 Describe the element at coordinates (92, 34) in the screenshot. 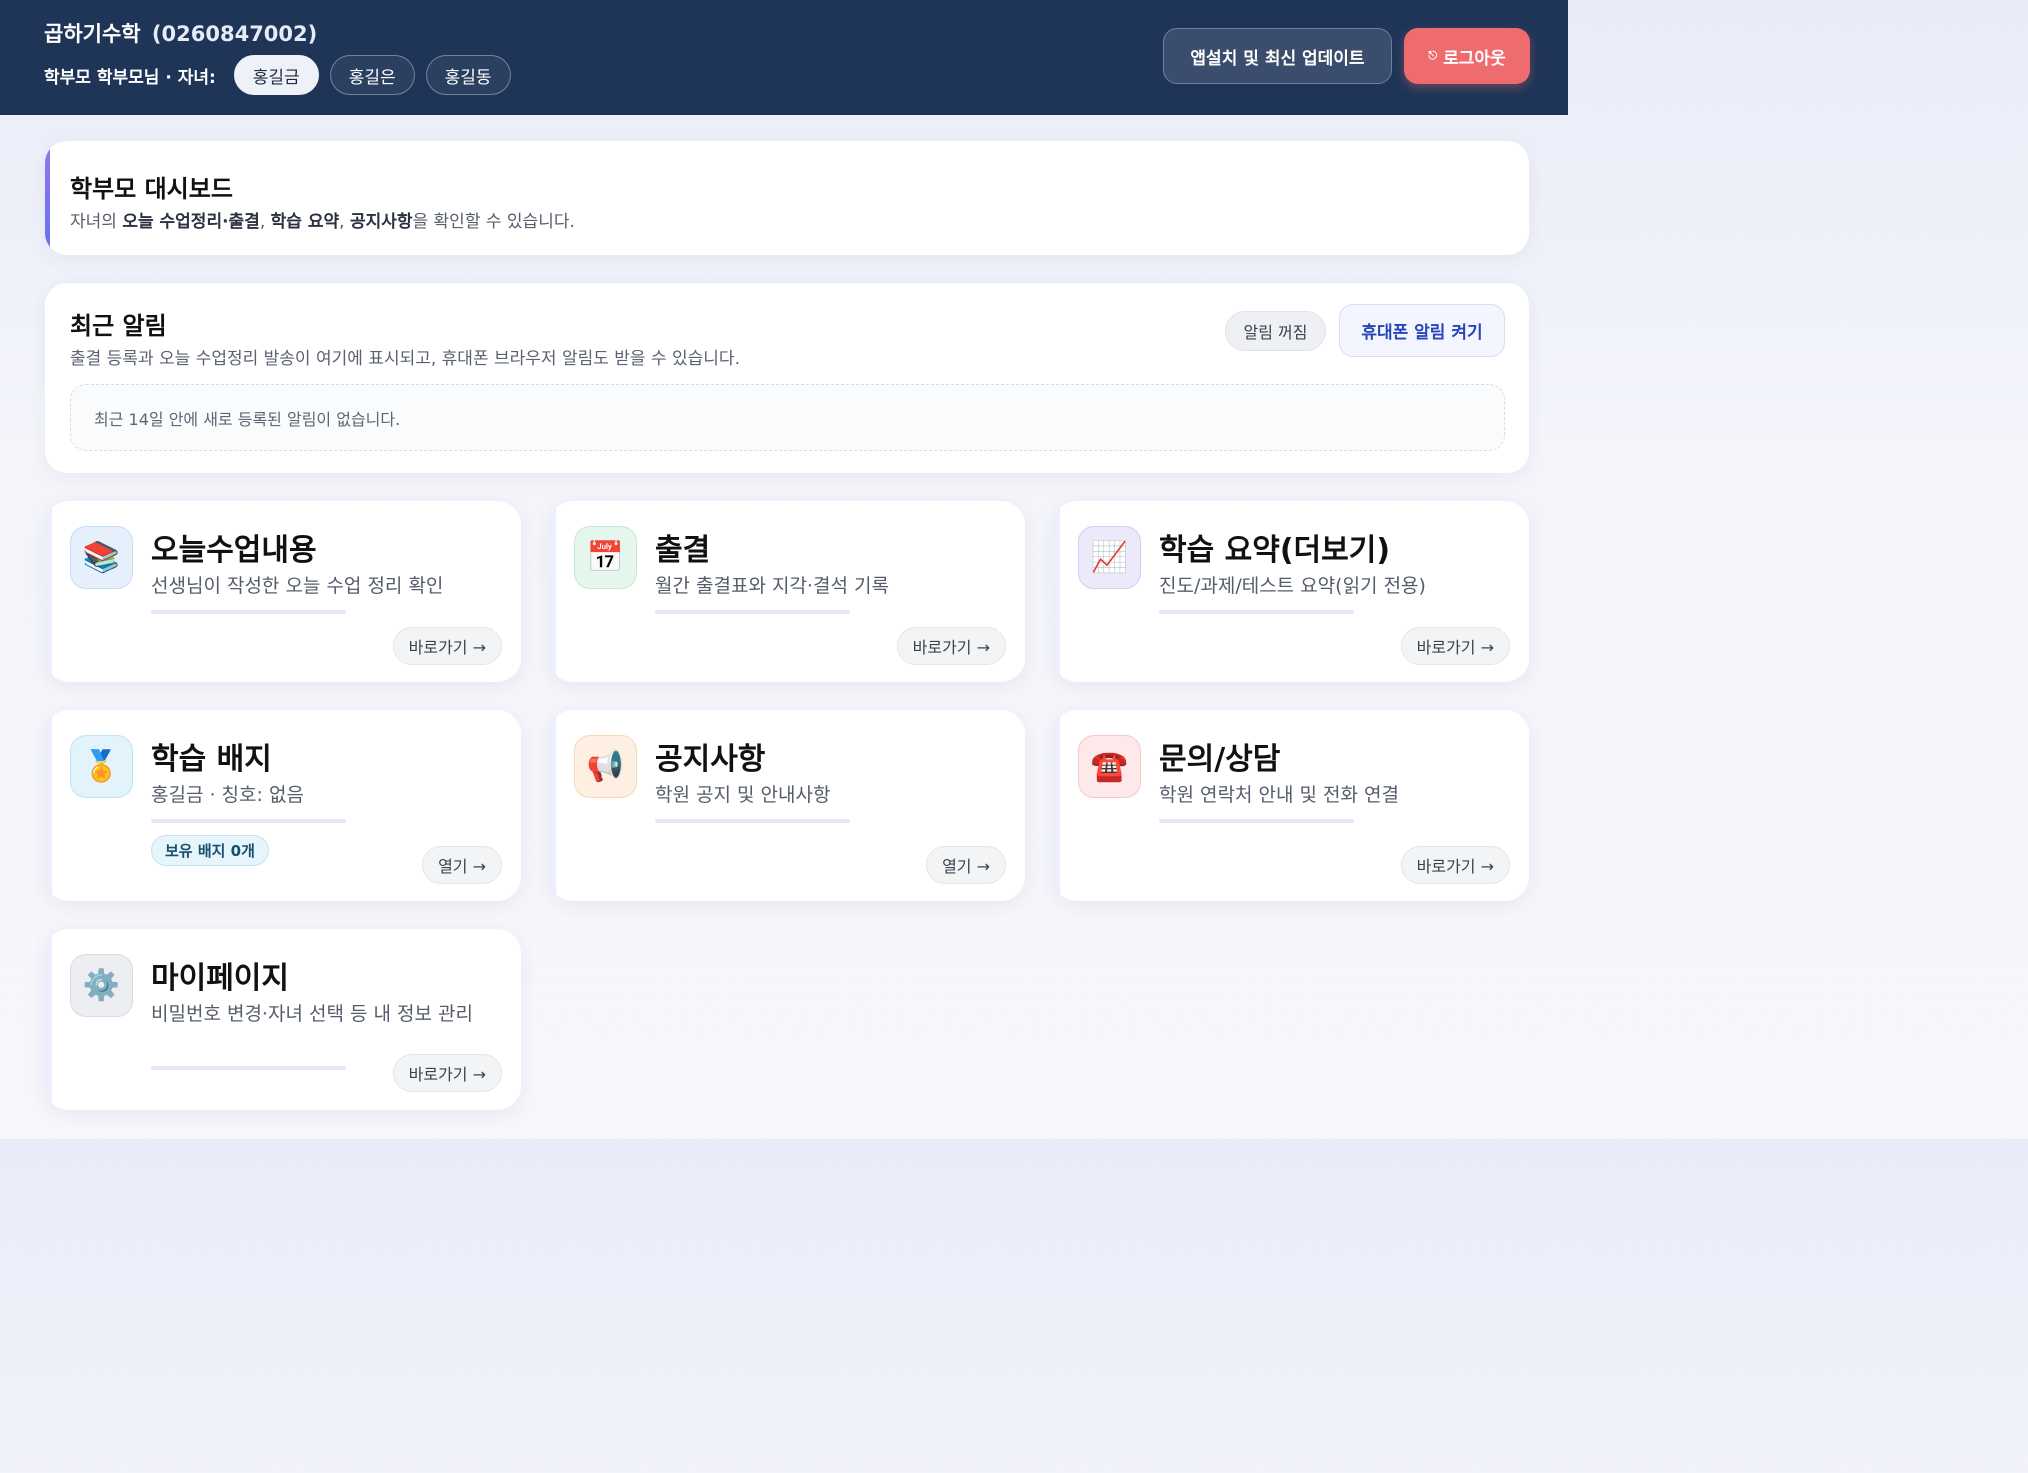

I see `academy-name: 곱하기수학` at that location.